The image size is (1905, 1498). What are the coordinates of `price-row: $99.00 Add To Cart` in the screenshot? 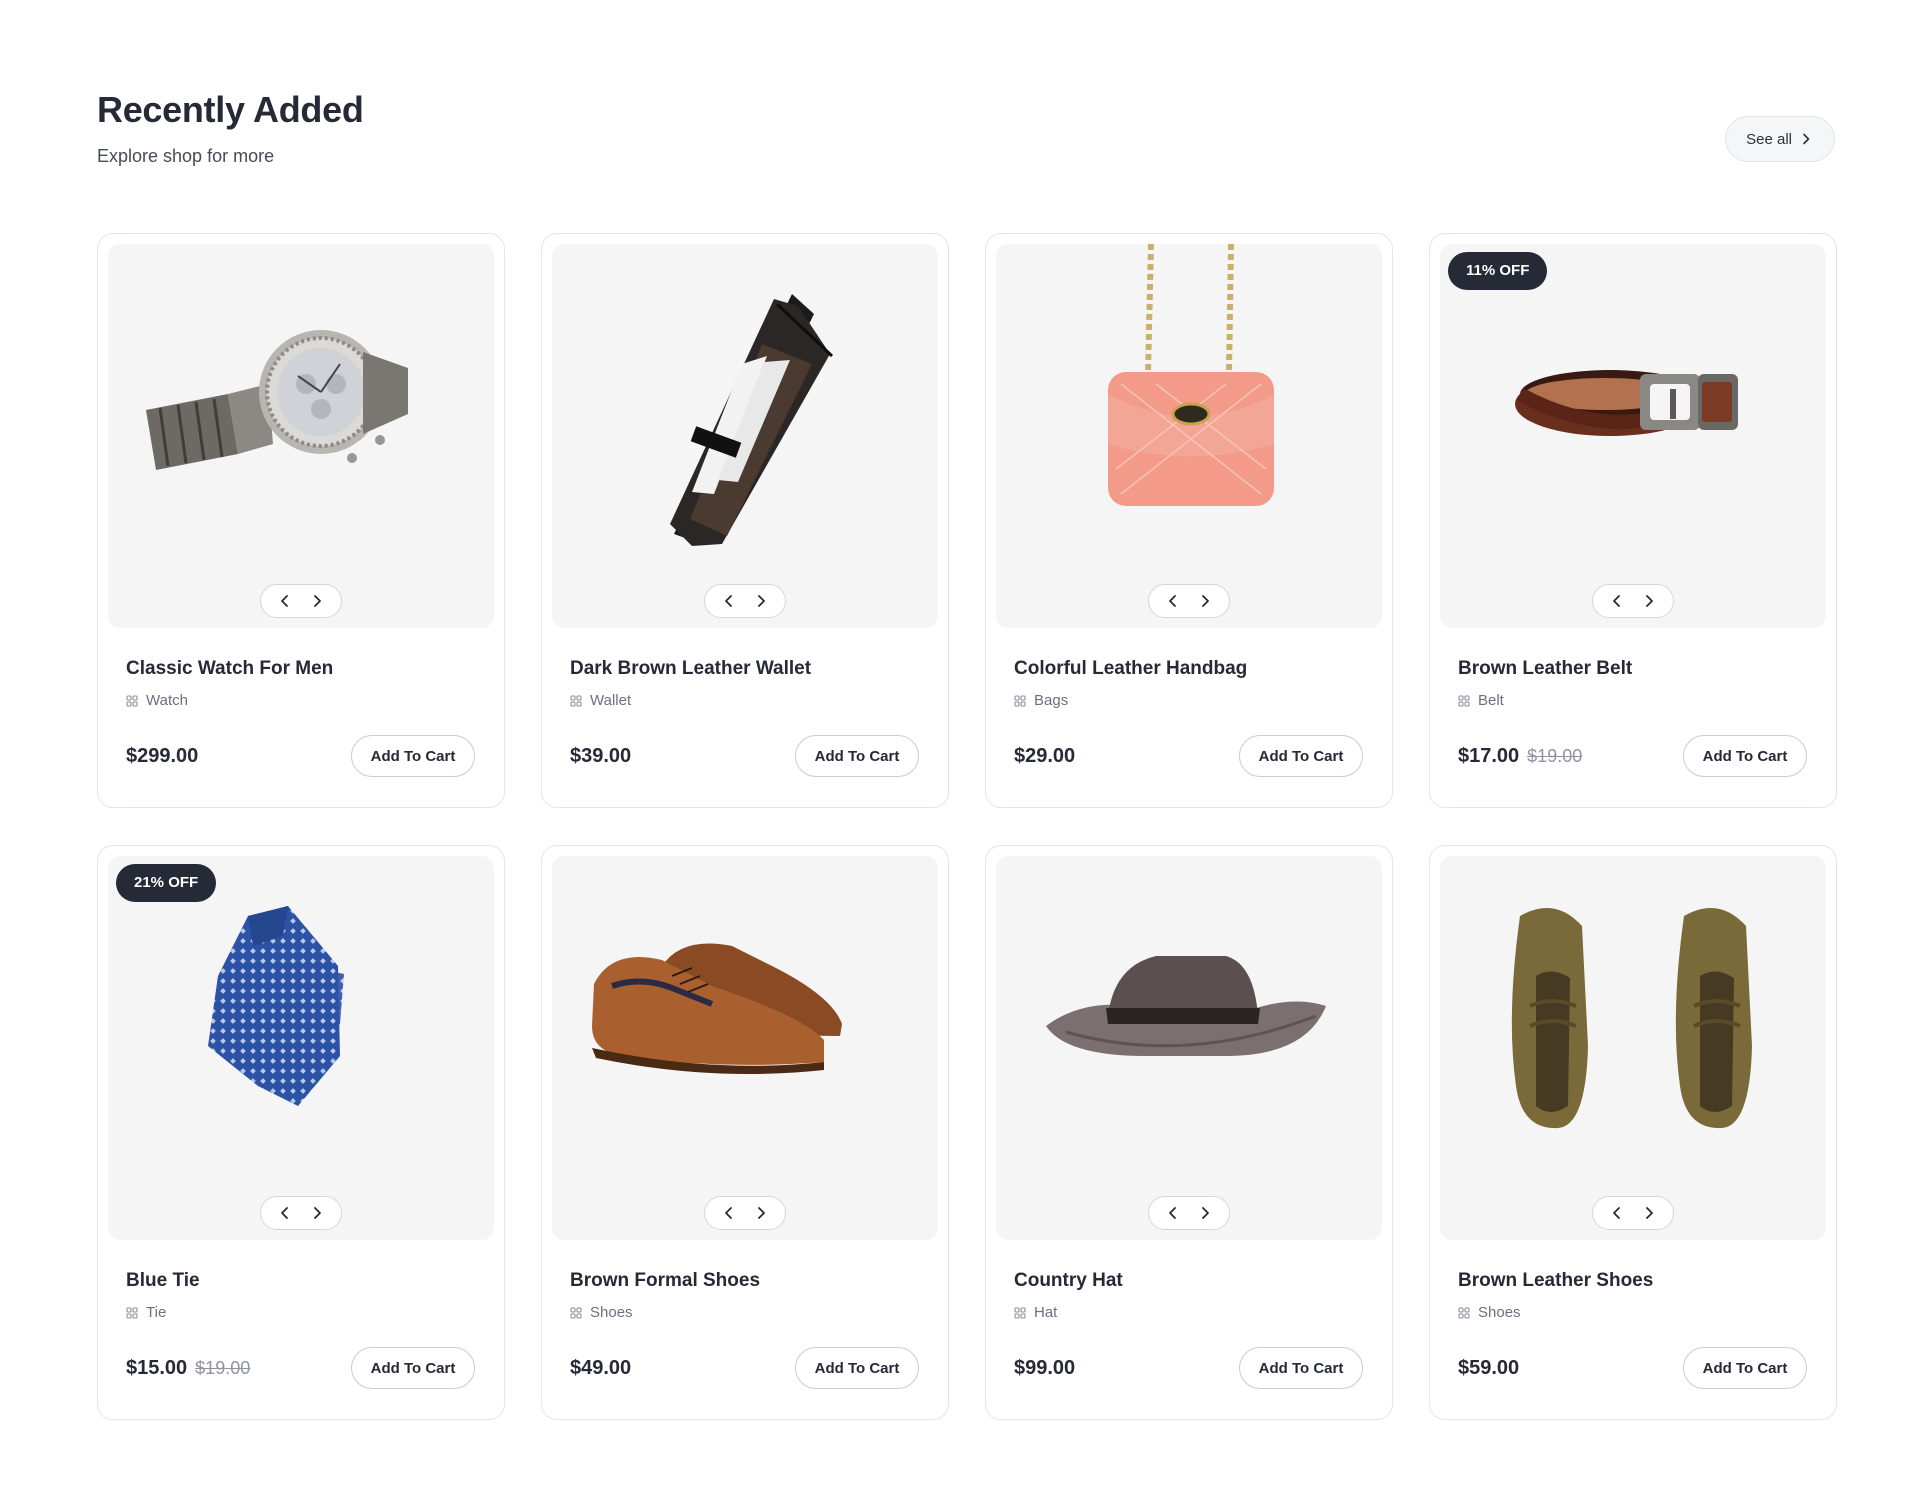 It's located at (1188, 1368).